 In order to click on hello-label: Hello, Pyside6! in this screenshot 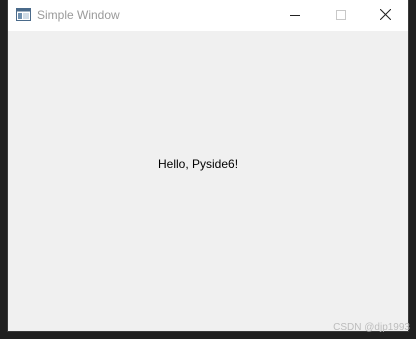, I will do `click(198, 164)`.